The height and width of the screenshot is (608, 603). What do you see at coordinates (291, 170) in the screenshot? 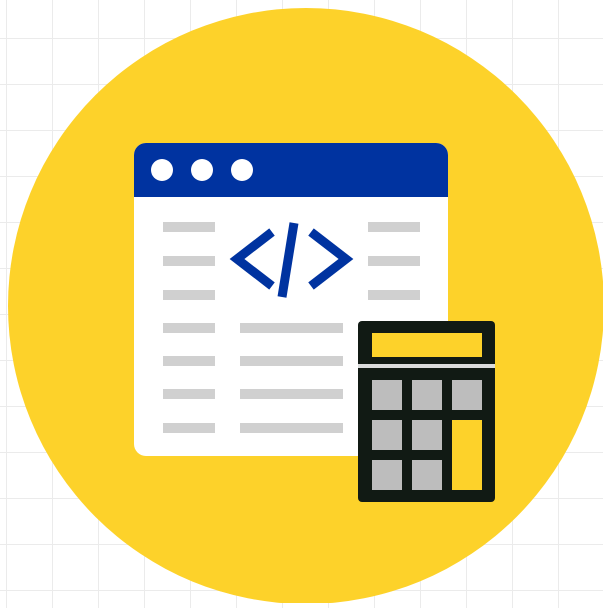
I see `browser-title-bar` at bounding box center [291, 170].